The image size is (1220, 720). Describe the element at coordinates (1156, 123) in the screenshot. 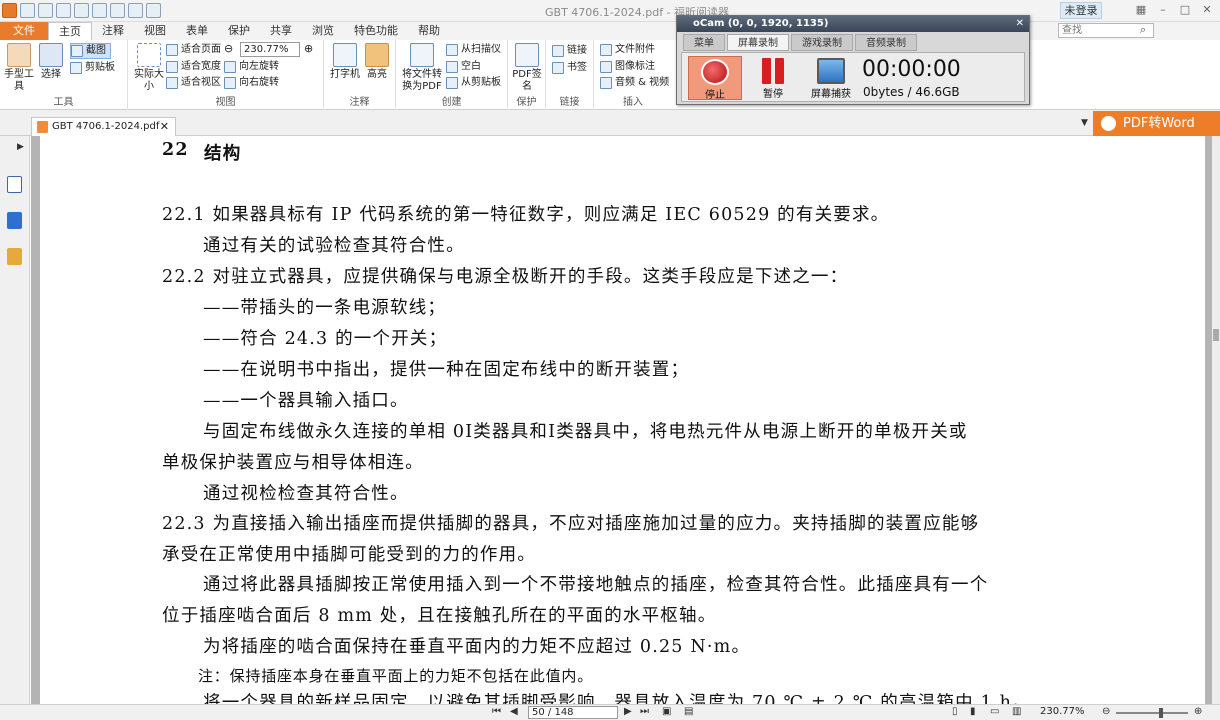

I see `pdf-to-word-button: PDF转Word` at that location.